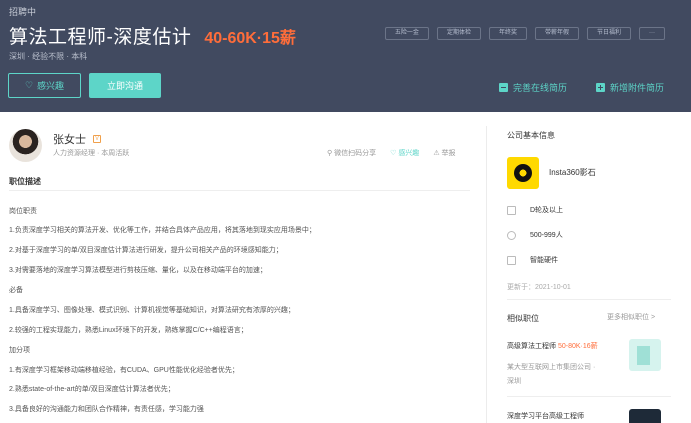 The image size is (691, 423). Describe the element at coordinates (437, 153) in the screenshot. I see `warning-icon: ⚠` at that location.